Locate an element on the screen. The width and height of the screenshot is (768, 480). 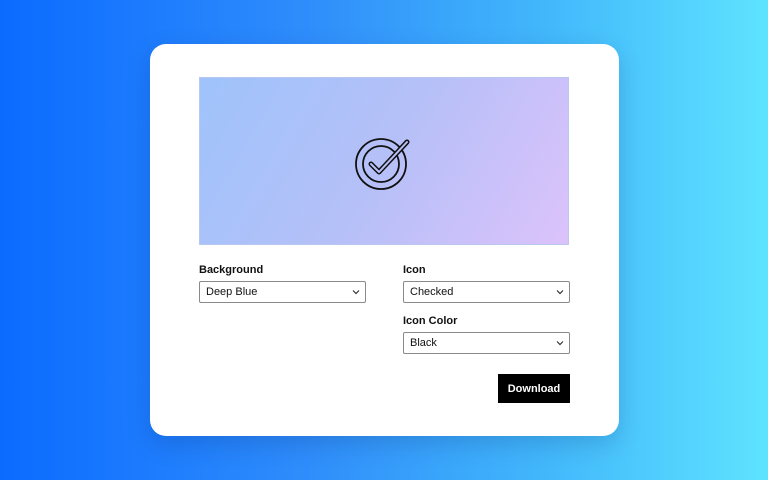
download-button: Download is located at coordinates (534, 388).